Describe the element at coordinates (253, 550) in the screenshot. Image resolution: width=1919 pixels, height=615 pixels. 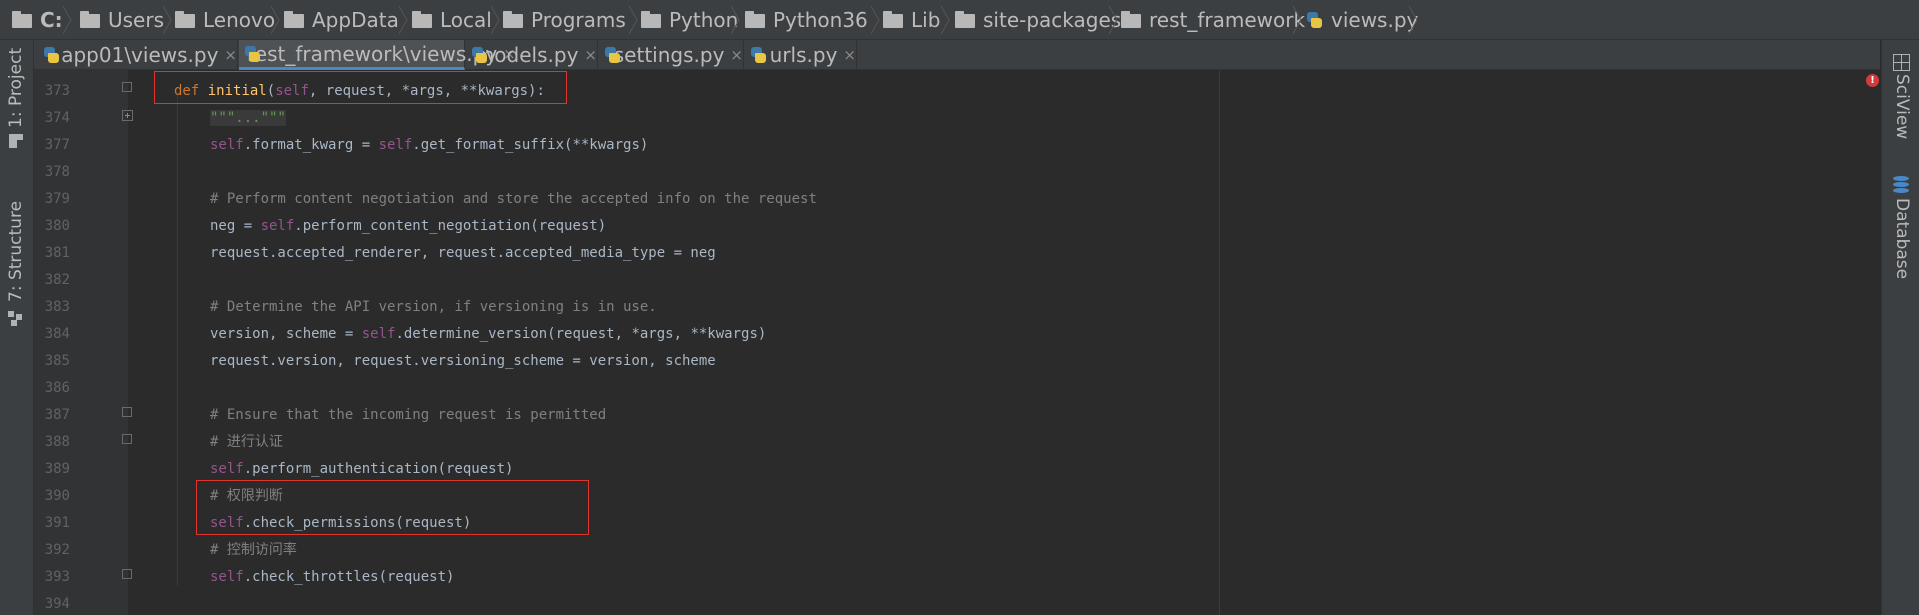
I see `code-comment: # 控制访问率` at that location.